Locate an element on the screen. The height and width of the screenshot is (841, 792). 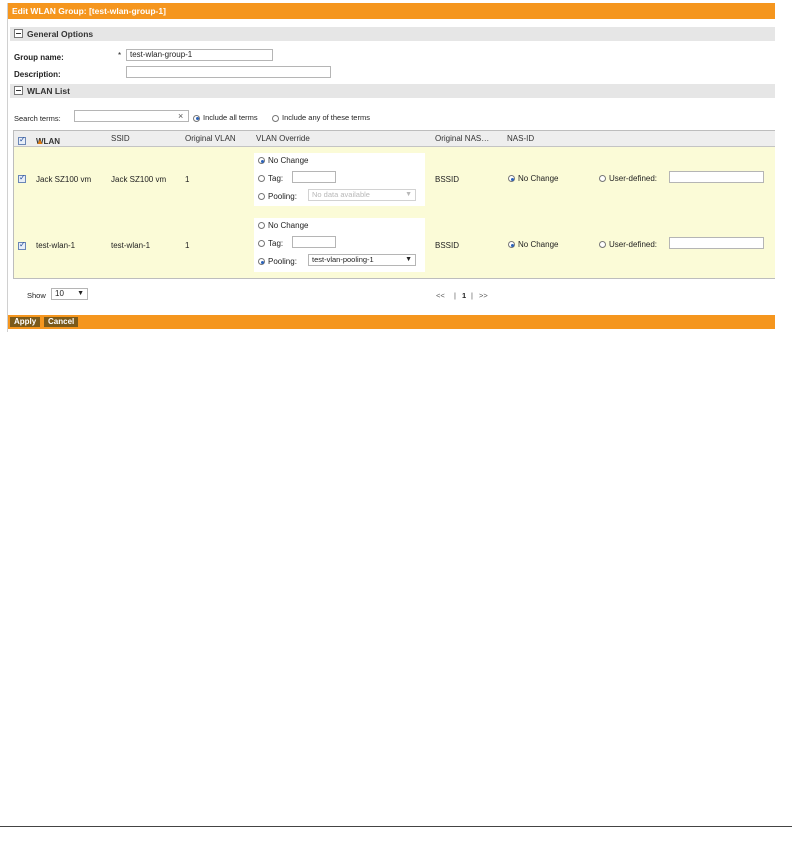
pager-next: >> is located at coordinates (483, 295).